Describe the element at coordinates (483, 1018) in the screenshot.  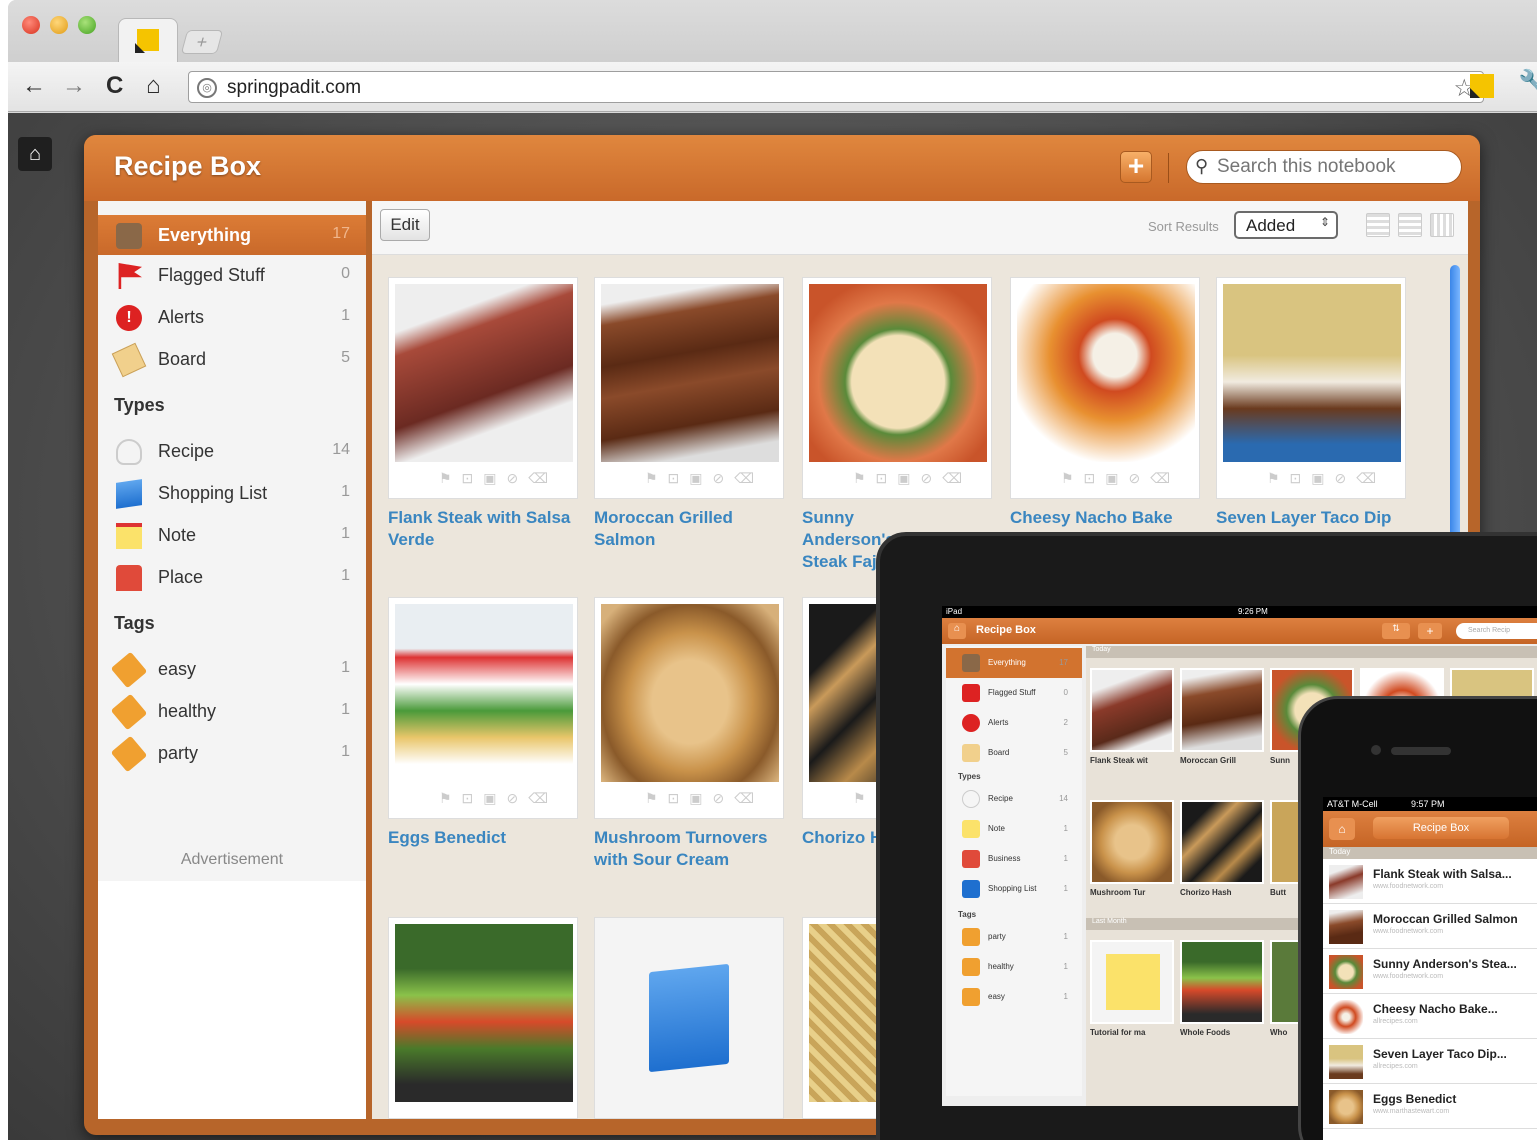
I see `shopping-card` at that location.